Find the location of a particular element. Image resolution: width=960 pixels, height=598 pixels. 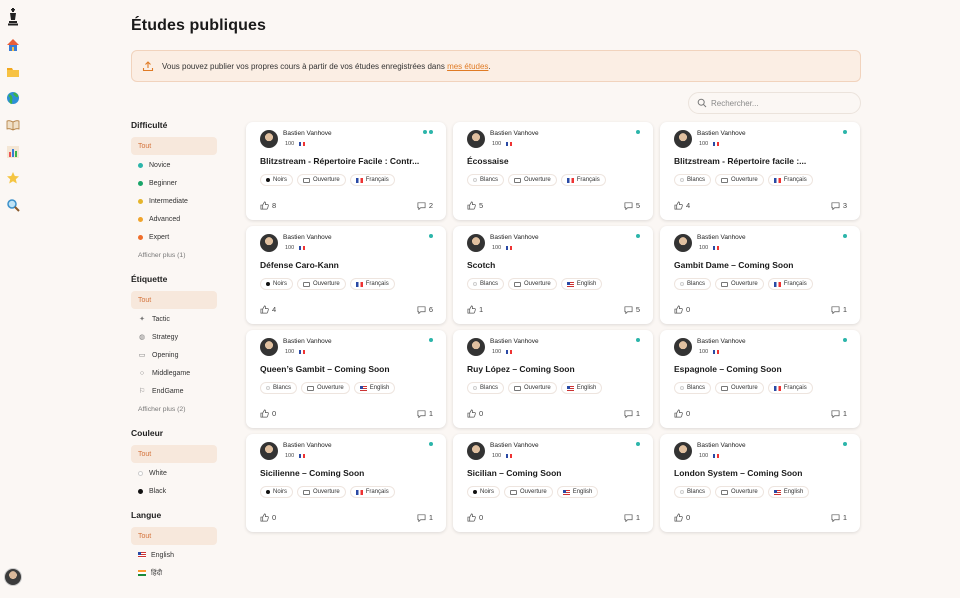

tag-show-more: Afficher plus (2) is located at coordinates (176, 409).